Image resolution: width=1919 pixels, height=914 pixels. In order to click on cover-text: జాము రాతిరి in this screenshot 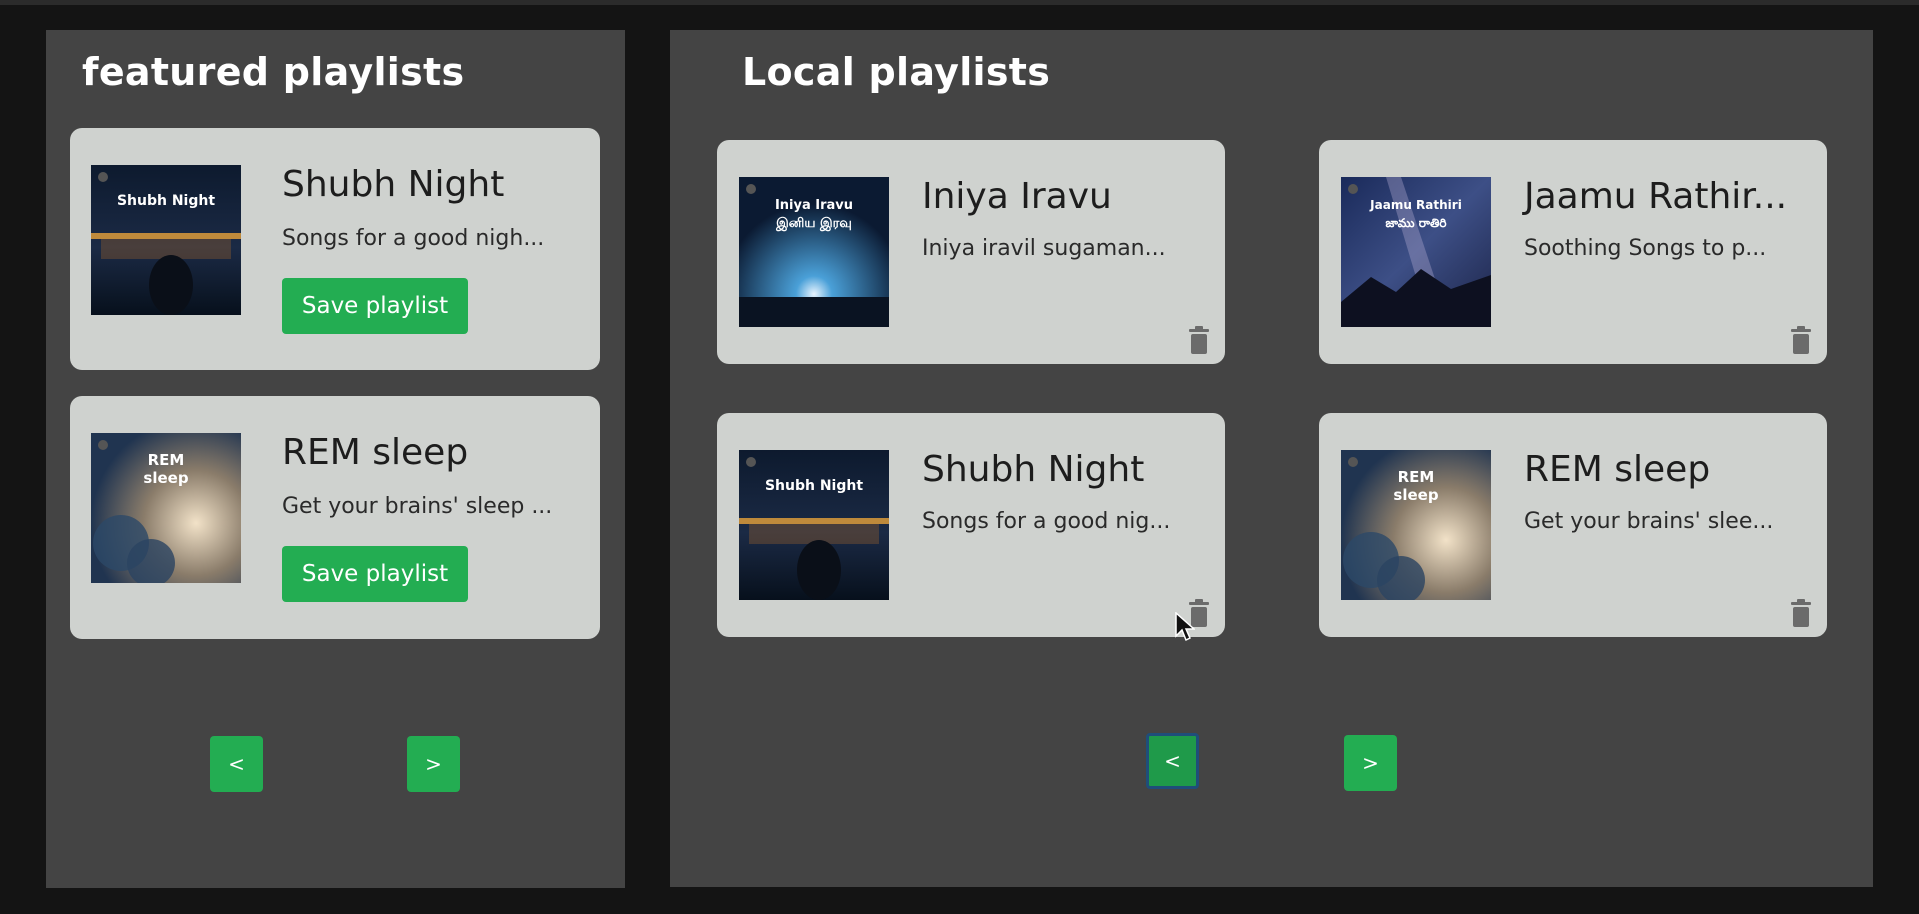, I will do `click(1416, 223)`.